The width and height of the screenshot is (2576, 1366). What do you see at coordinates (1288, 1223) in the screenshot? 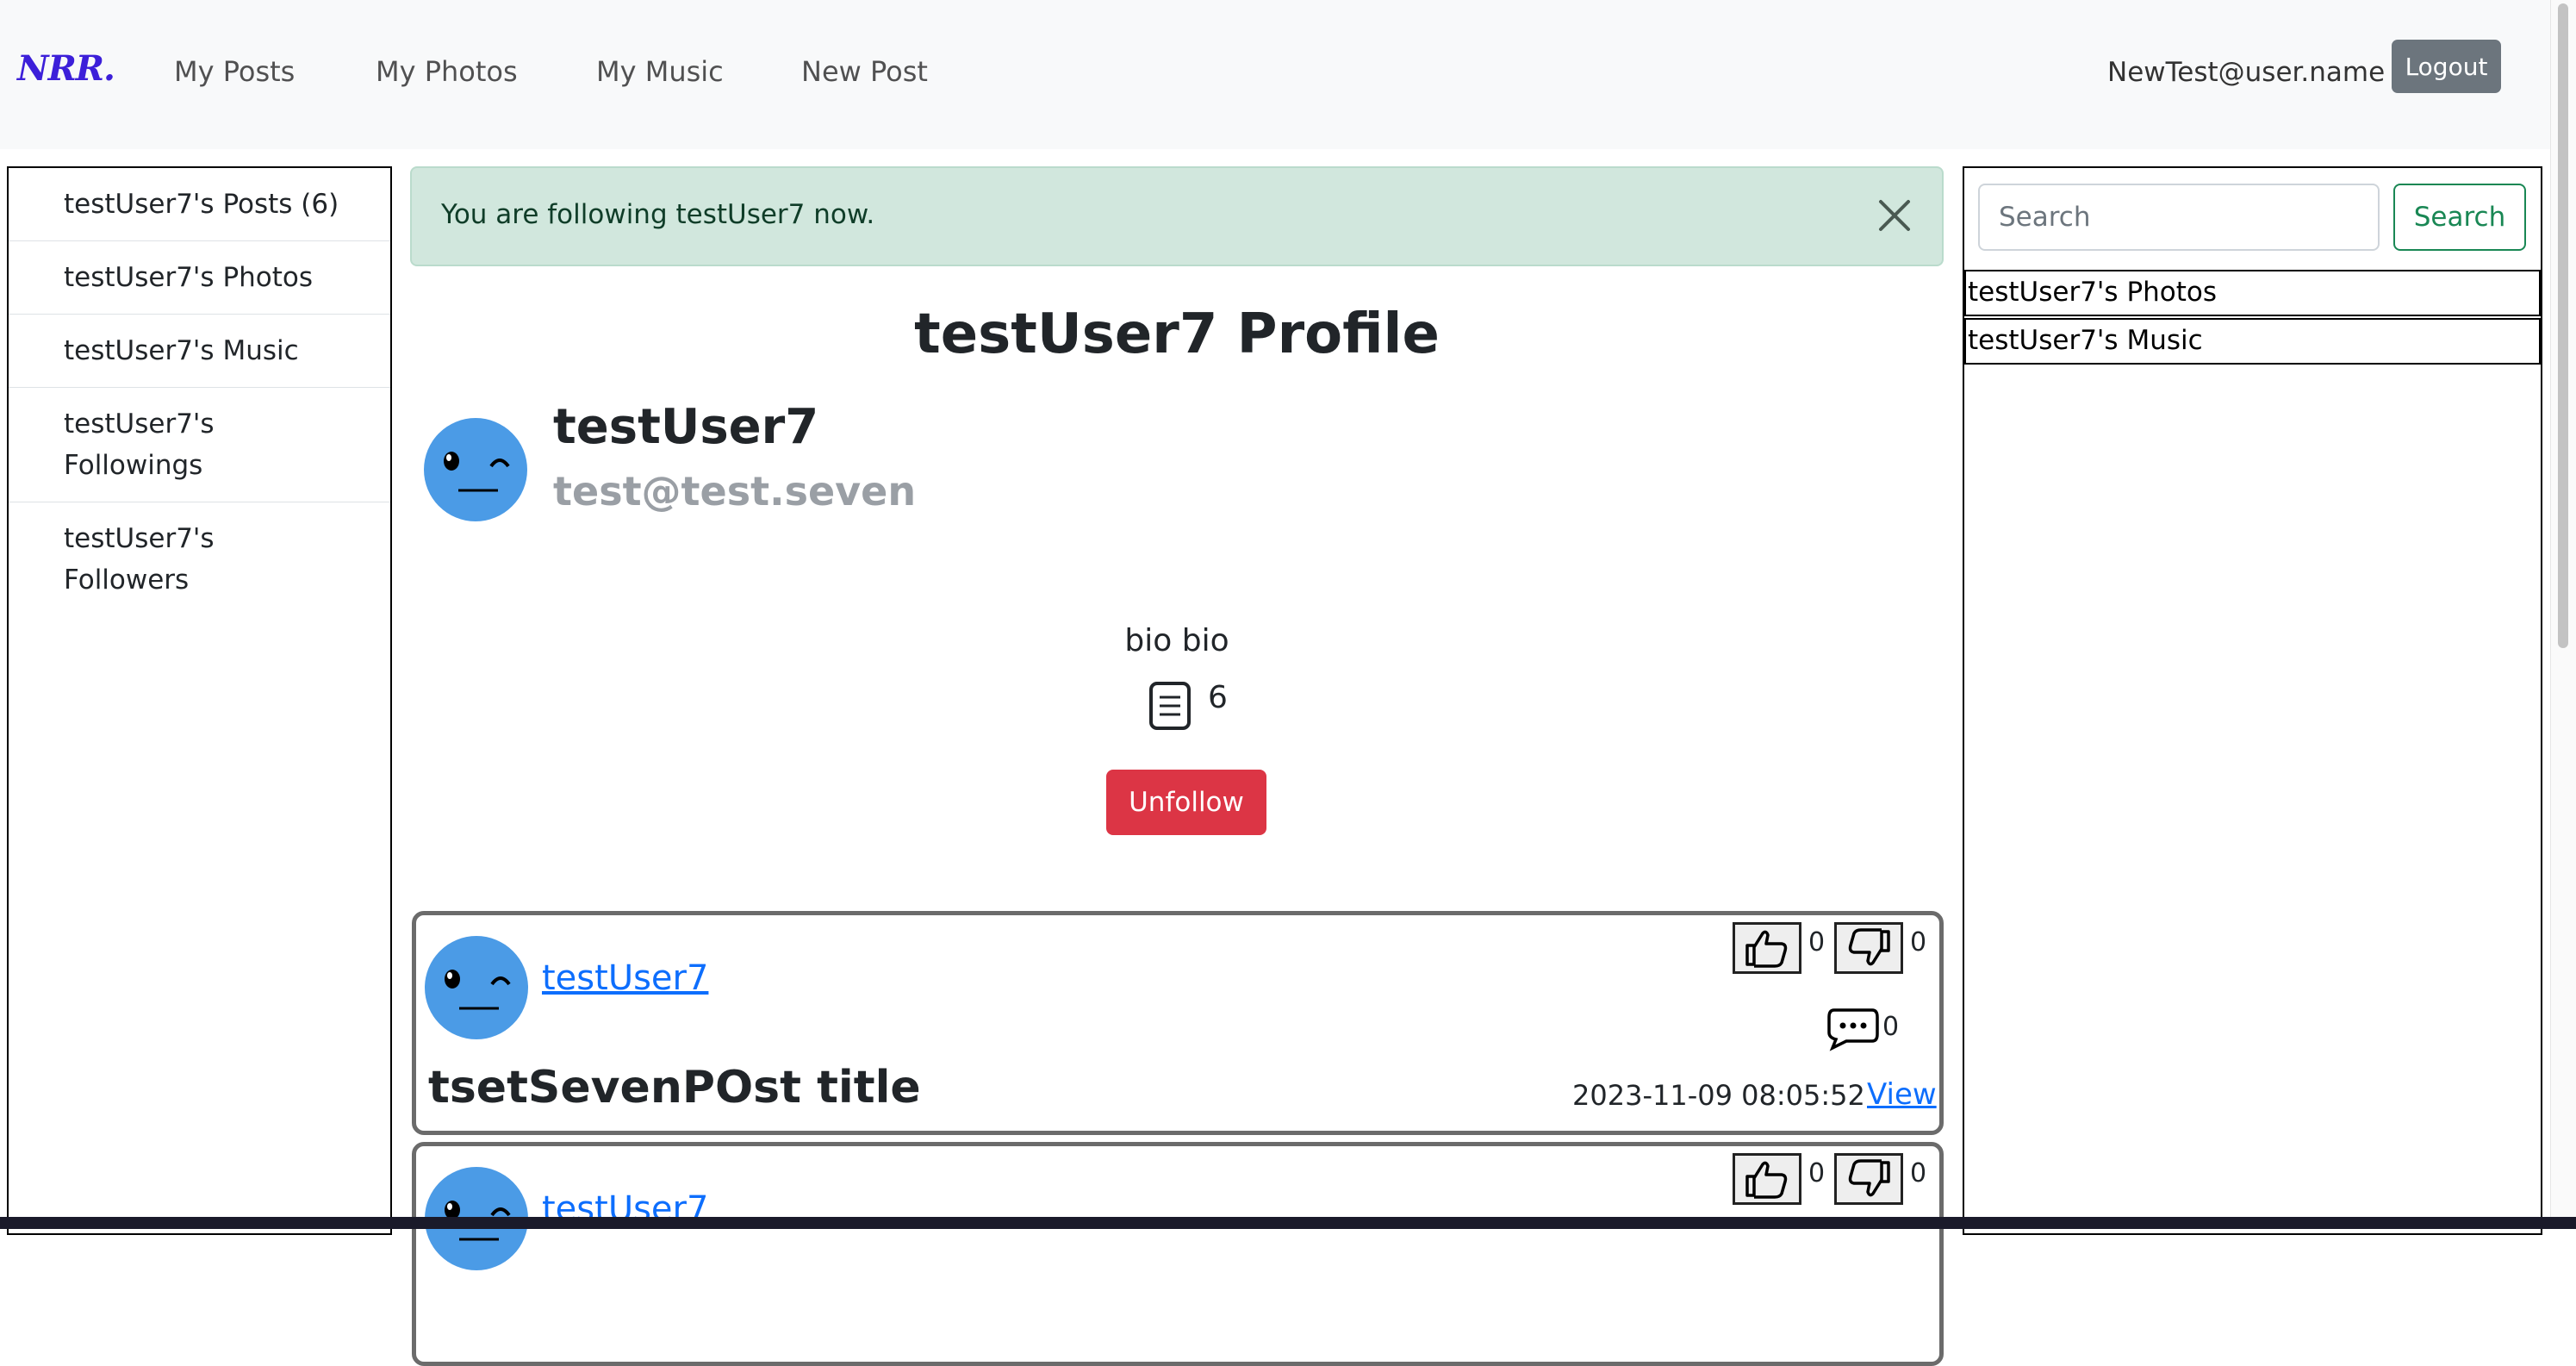
I see `bottom-edge` at bounding box center [1288, 1223].